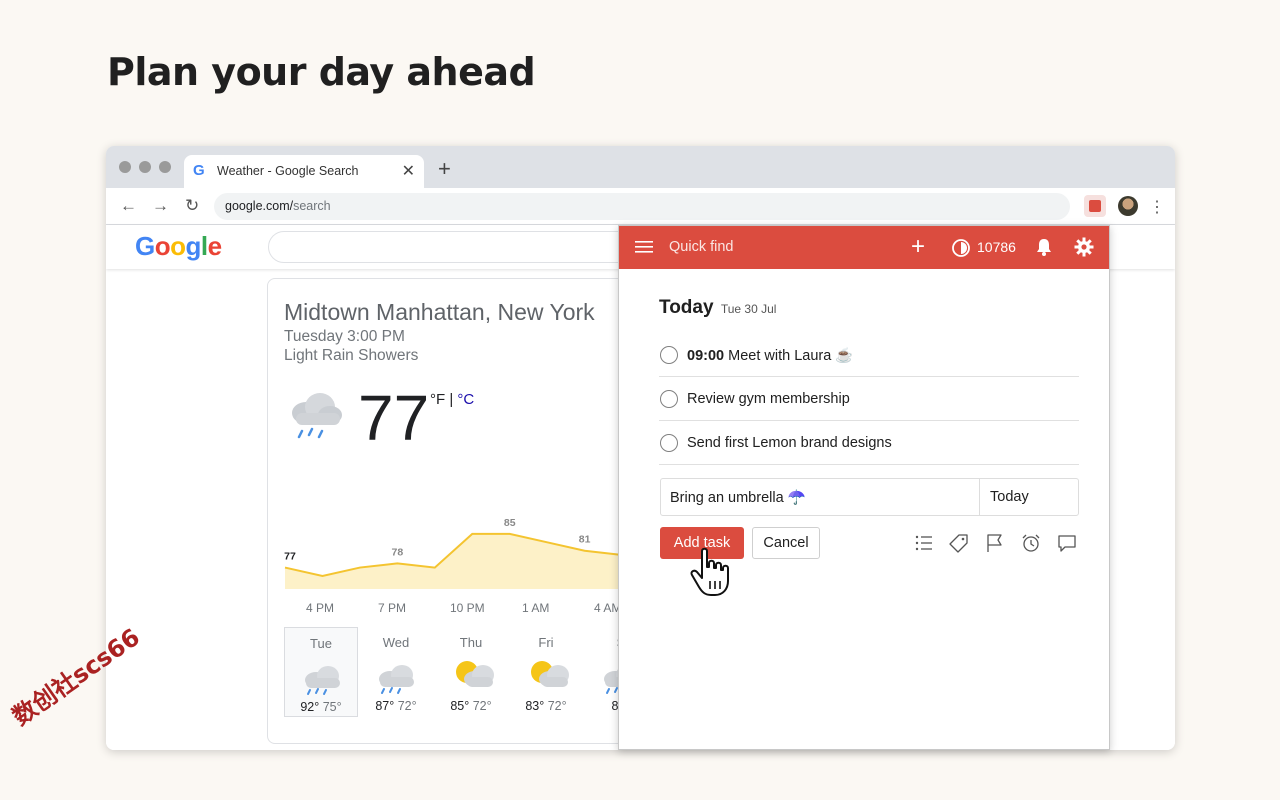 The image size is (1280, 800). I want to click on new-tab-button: +, so click(444, 169).